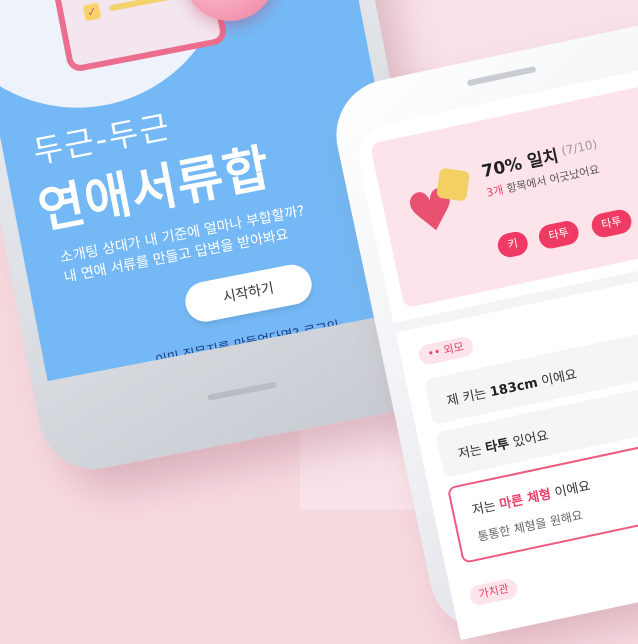  Describe the element at coordinates (133, 11) in the screenshot. I see `checklist-row: ✓` at that location.